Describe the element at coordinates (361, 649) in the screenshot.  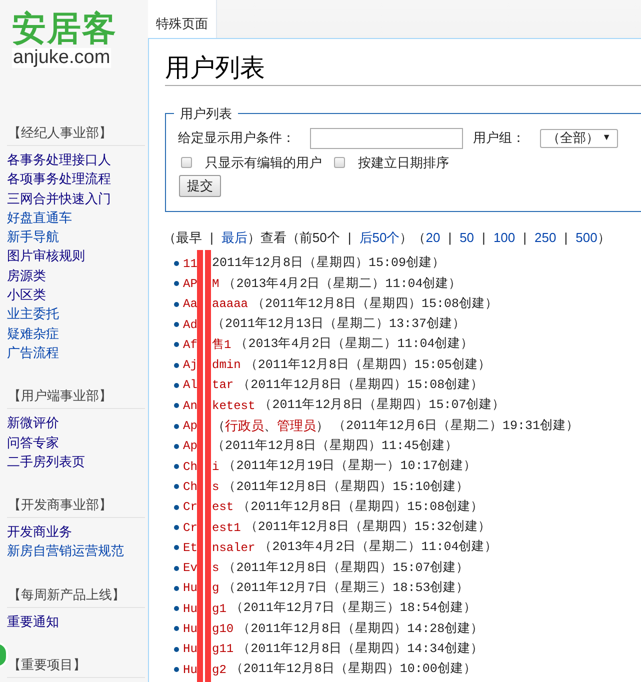
I see `created-date: （2011年12月8日（星期四）14:34创建）` at that location.